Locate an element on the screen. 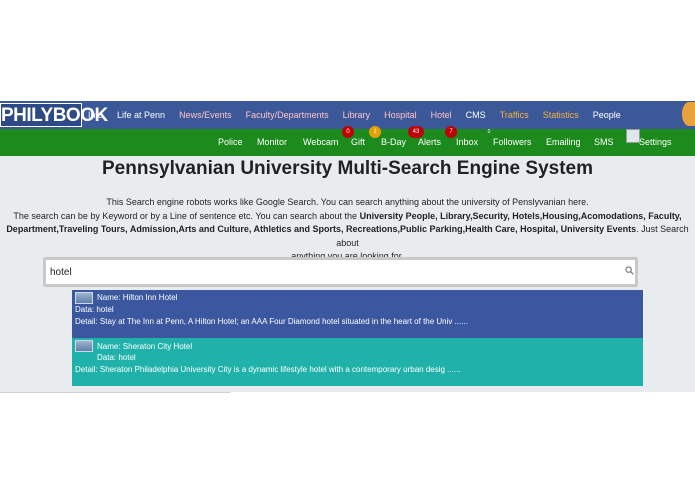 The image size is (695, 494). nav-library: Library is located at coordinates (357, 115).